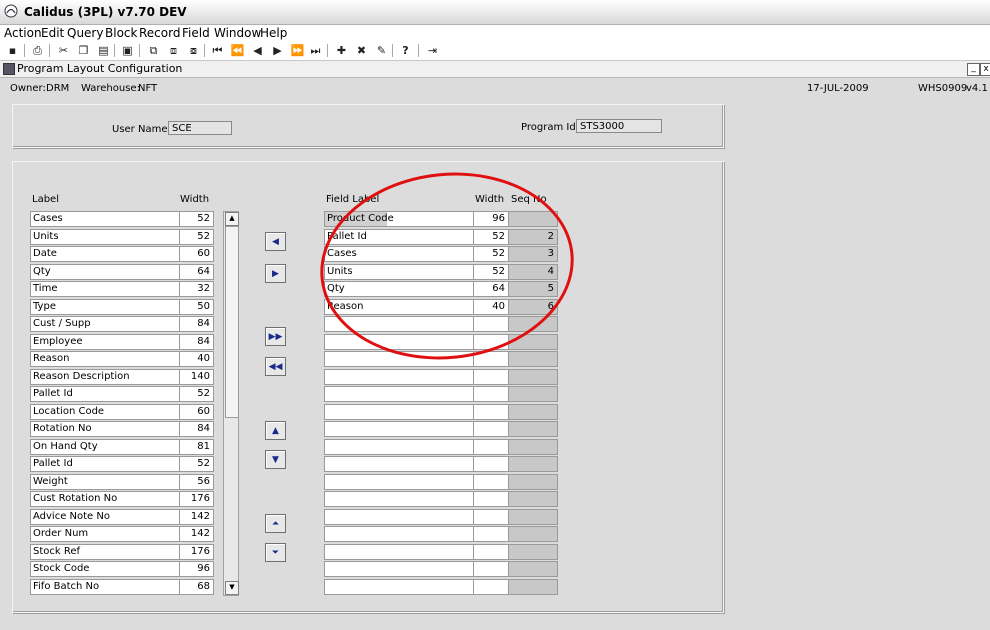 Image resolution: width=990 pixels, height=630 pixels. I want to click on move-bottom-button: ⏷, so click(275, 552).